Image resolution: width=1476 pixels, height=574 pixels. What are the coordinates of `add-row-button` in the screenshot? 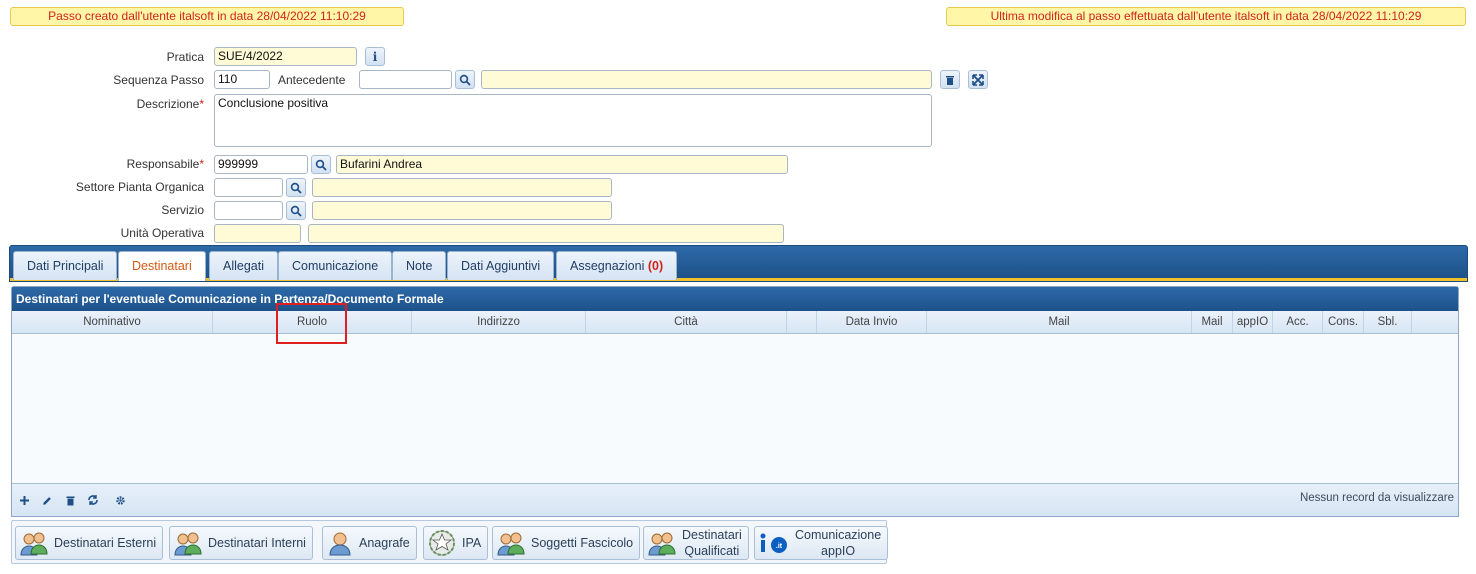 It's located at (24, 500).